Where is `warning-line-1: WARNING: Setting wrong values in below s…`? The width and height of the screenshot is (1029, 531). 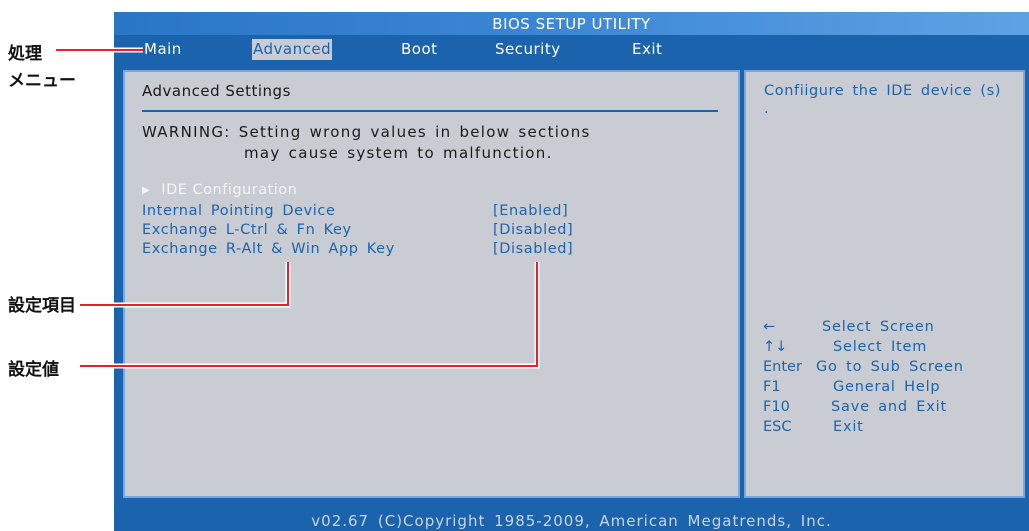
warning-line-1: WARNING: Setting wrong values in below s… is located at coordinates (366, 132).